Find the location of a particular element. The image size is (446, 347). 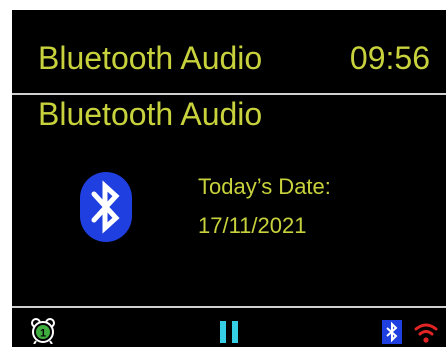

alarm-clock-icon: 1 is located at coordinates (43, 331).